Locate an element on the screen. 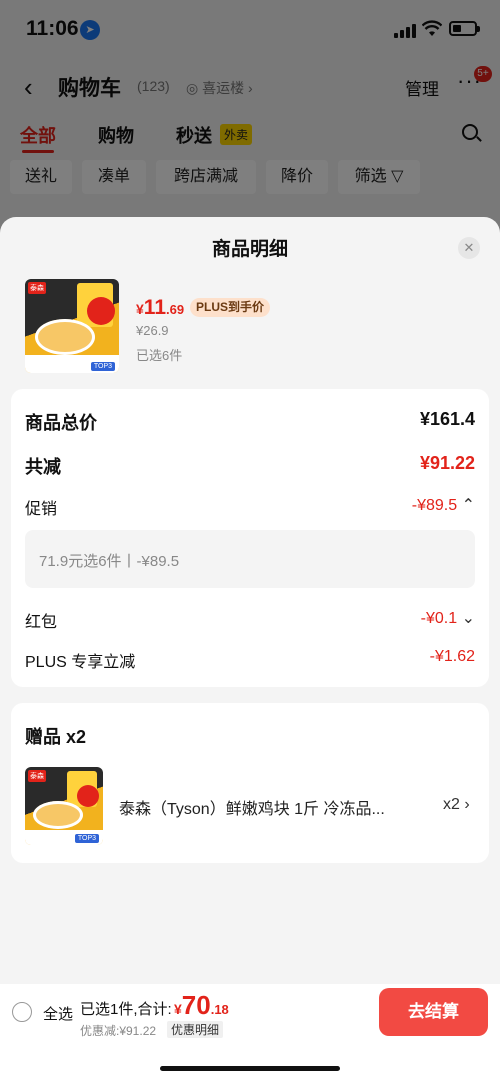 The width and height of the screenshot is (500, 1082). plus-price-tag: PLUS到手价 is located at coordinates (230, 307).